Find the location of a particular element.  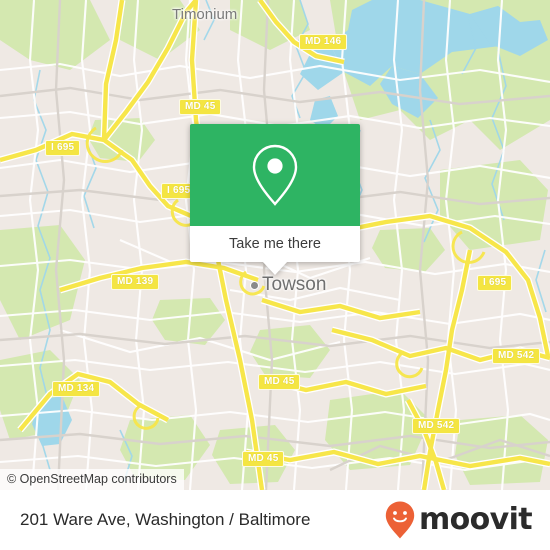

moovit-pin-icon is located at coordinates (400, 520).